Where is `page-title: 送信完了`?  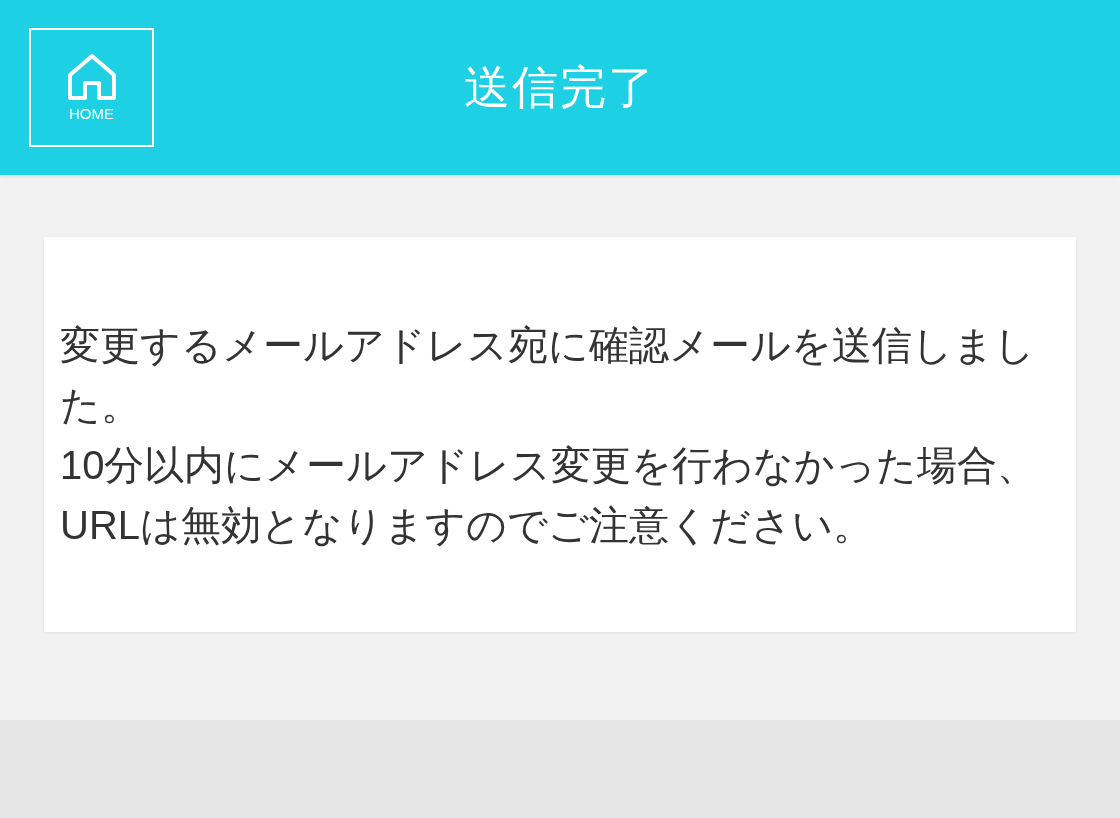
page-title: 送信完了 is located at coordinates (560, 87).